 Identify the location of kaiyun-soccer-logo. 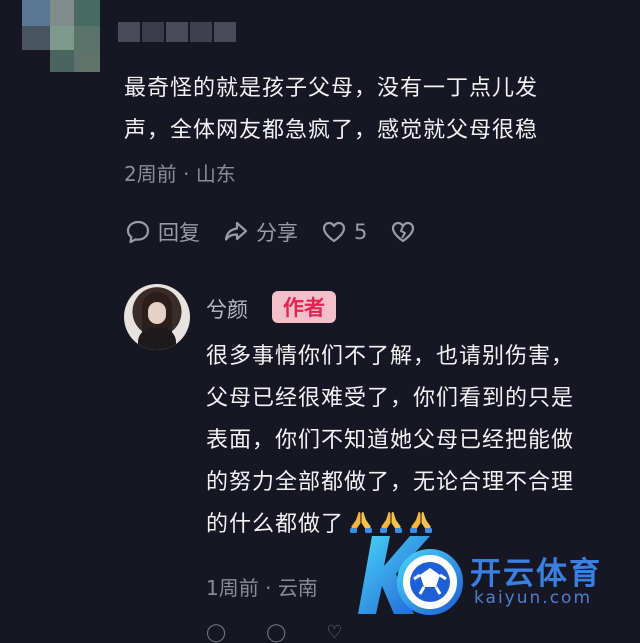
(410, 575).